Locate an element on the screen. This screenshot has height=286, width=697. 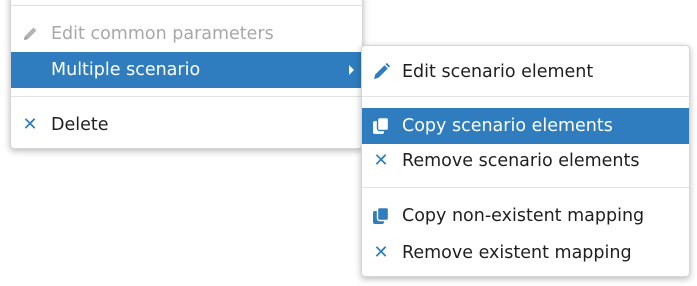
submenu-arrow-icon is located at coordinates (351, 70).